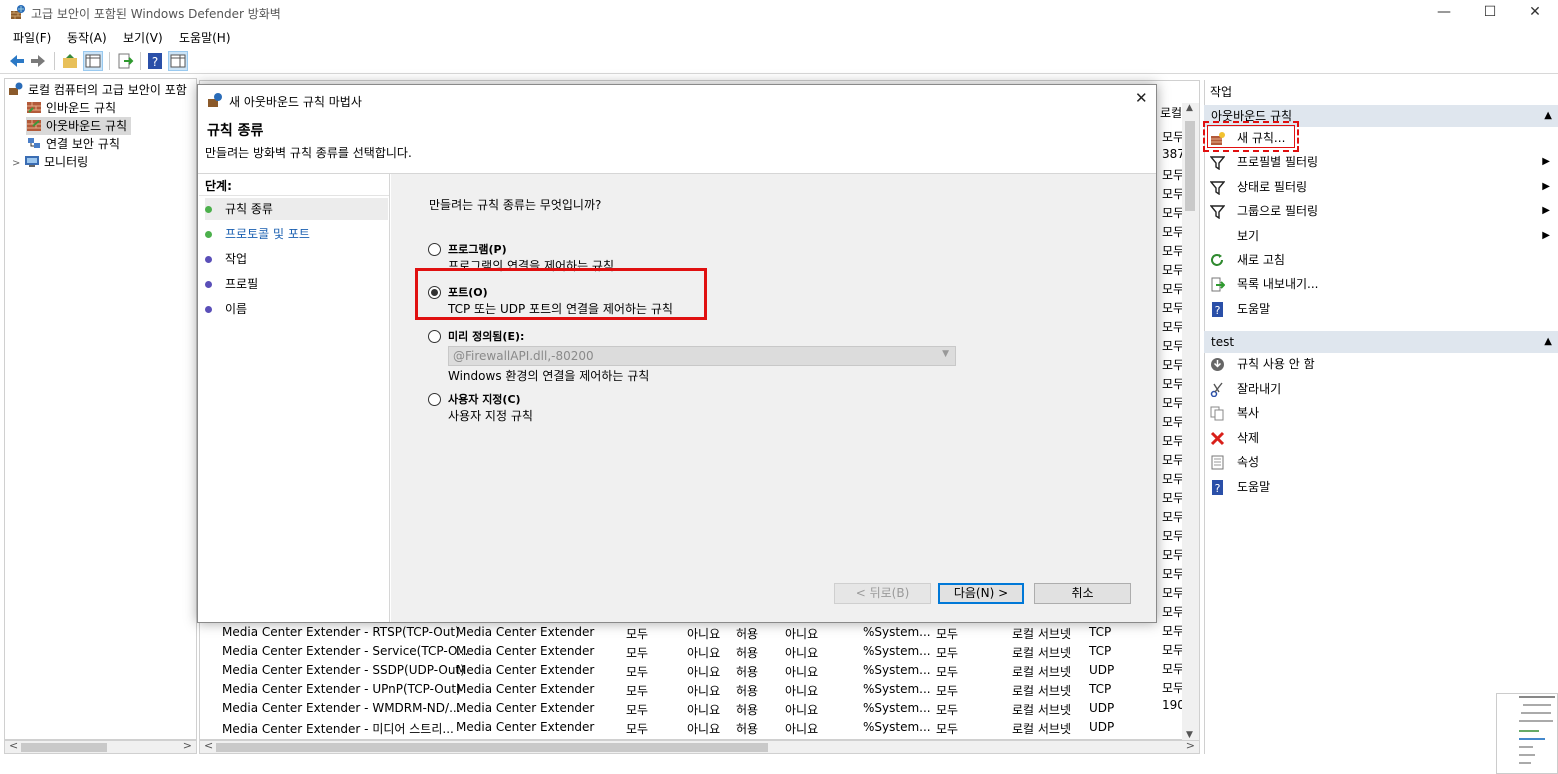 This screenshot has height=774, width=1558. What do you see at coordinates (434, 399) in the screenshot?
I see `radio-custom` at bounding box center [434, 399].